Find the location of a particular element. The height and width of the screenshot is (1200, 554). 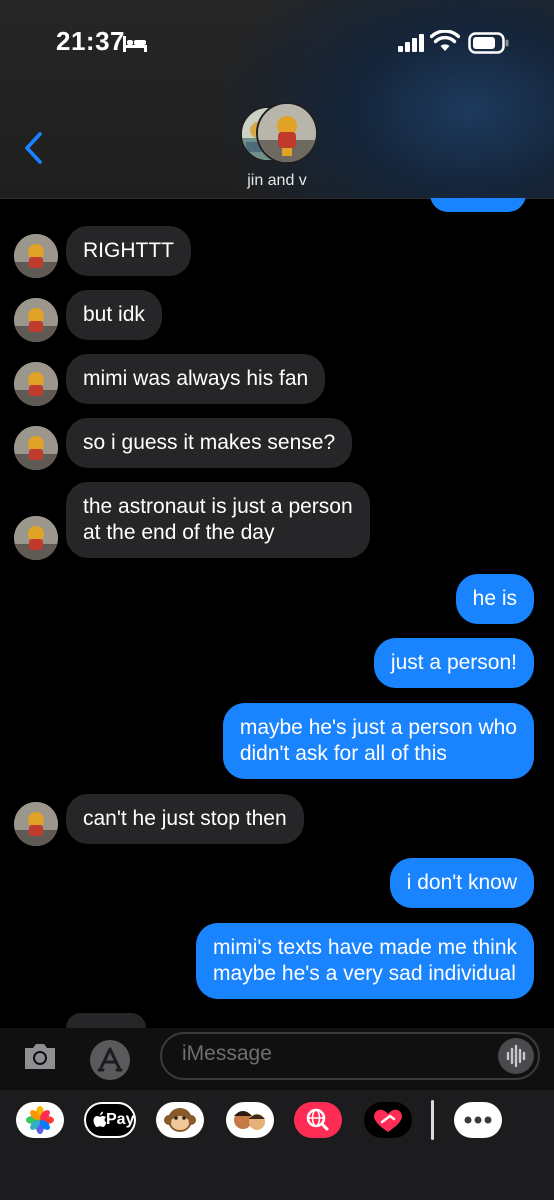

message-input-placeholder: iMessage is located at coordinates (227, 1053).